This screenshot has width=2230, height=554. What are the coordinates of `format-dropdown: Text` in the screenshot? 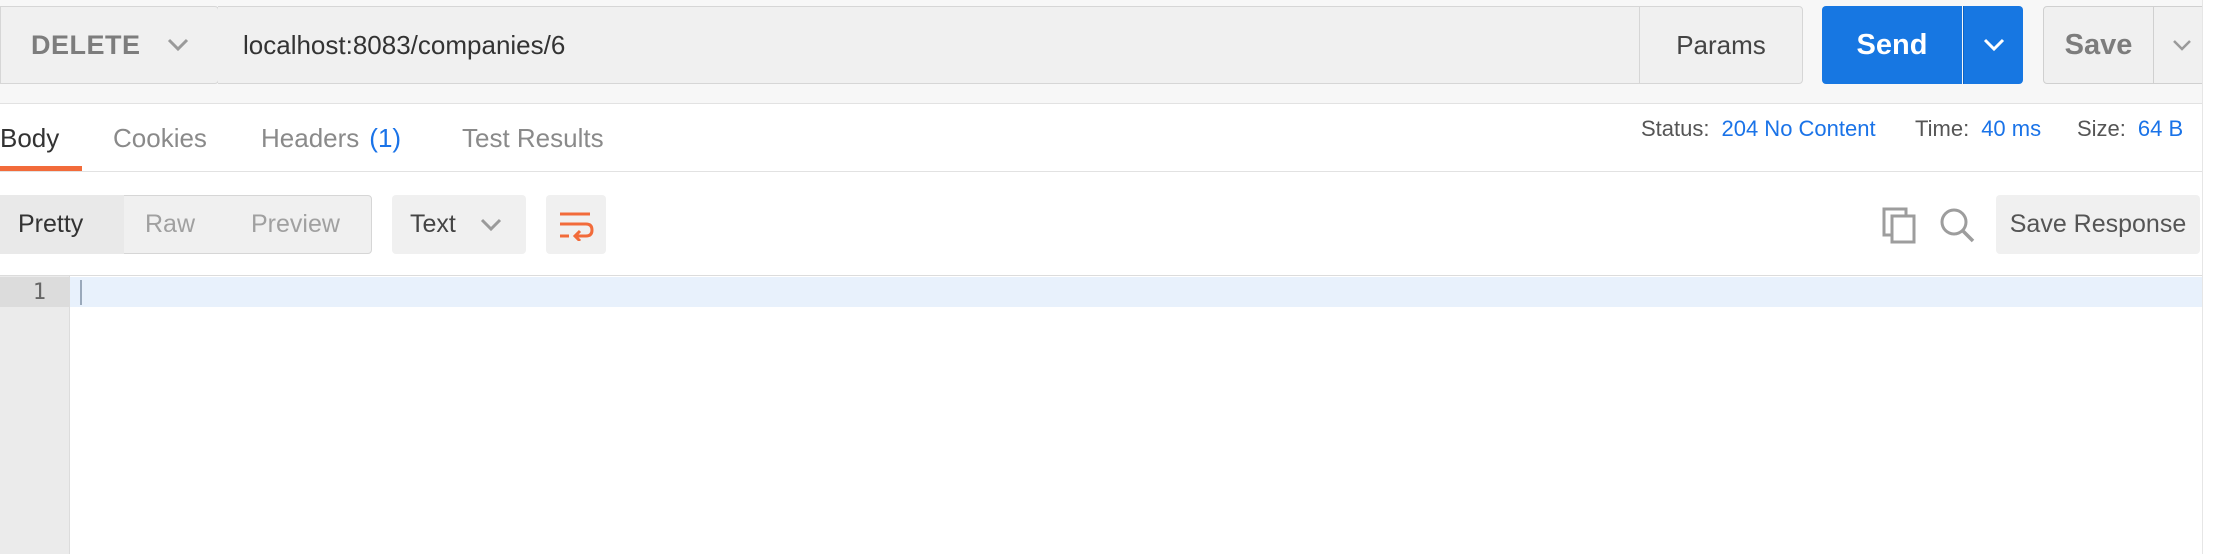 It's located at (459, 224).